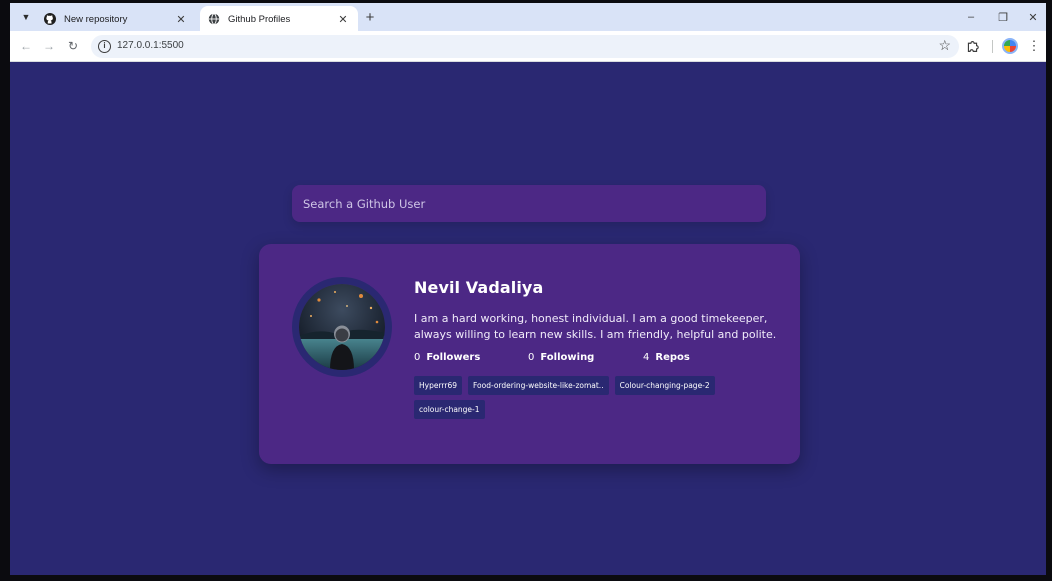  I want to click on restore-icon: ❐, so click(1003, 17).